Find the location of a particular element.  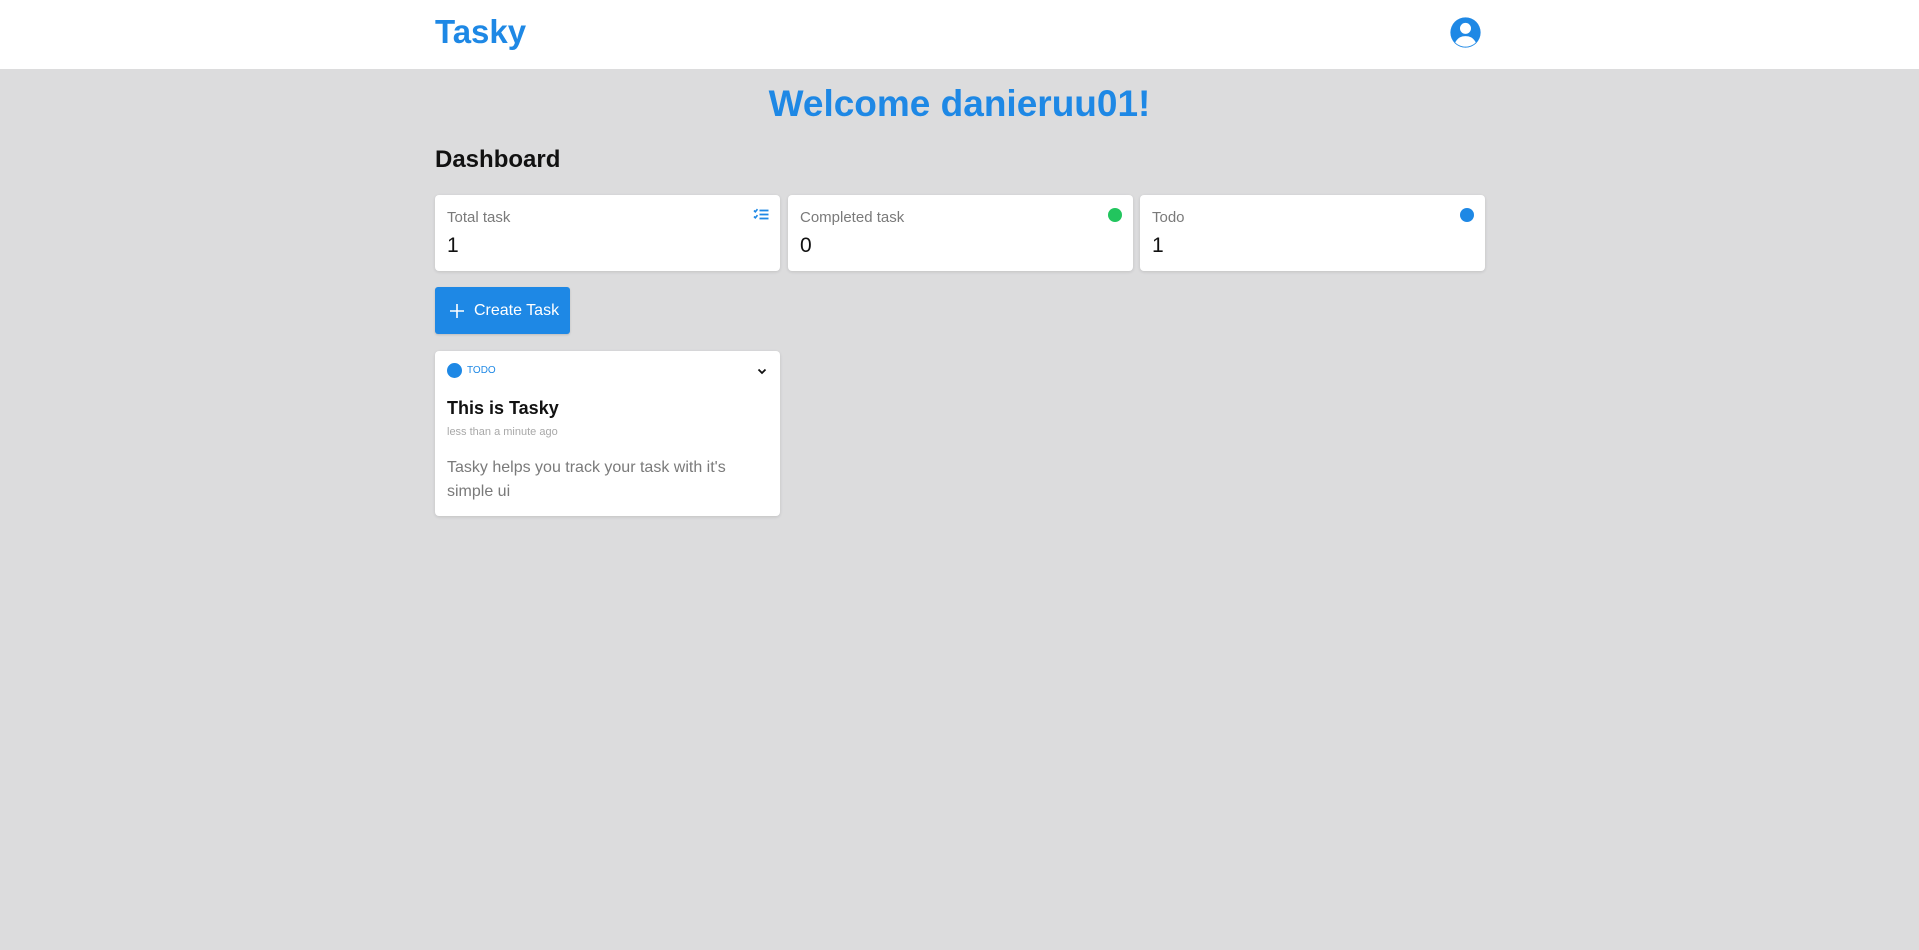

task-timestamp: less than a minute ago is located at coordinates (502, 432).